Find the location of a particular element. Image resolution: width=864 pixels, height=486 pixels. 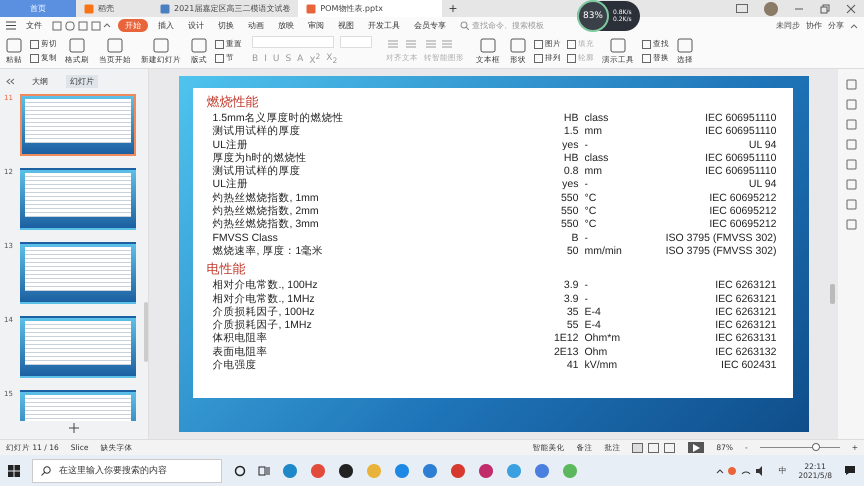

add-slide-button is located at coordinates (74, 429).